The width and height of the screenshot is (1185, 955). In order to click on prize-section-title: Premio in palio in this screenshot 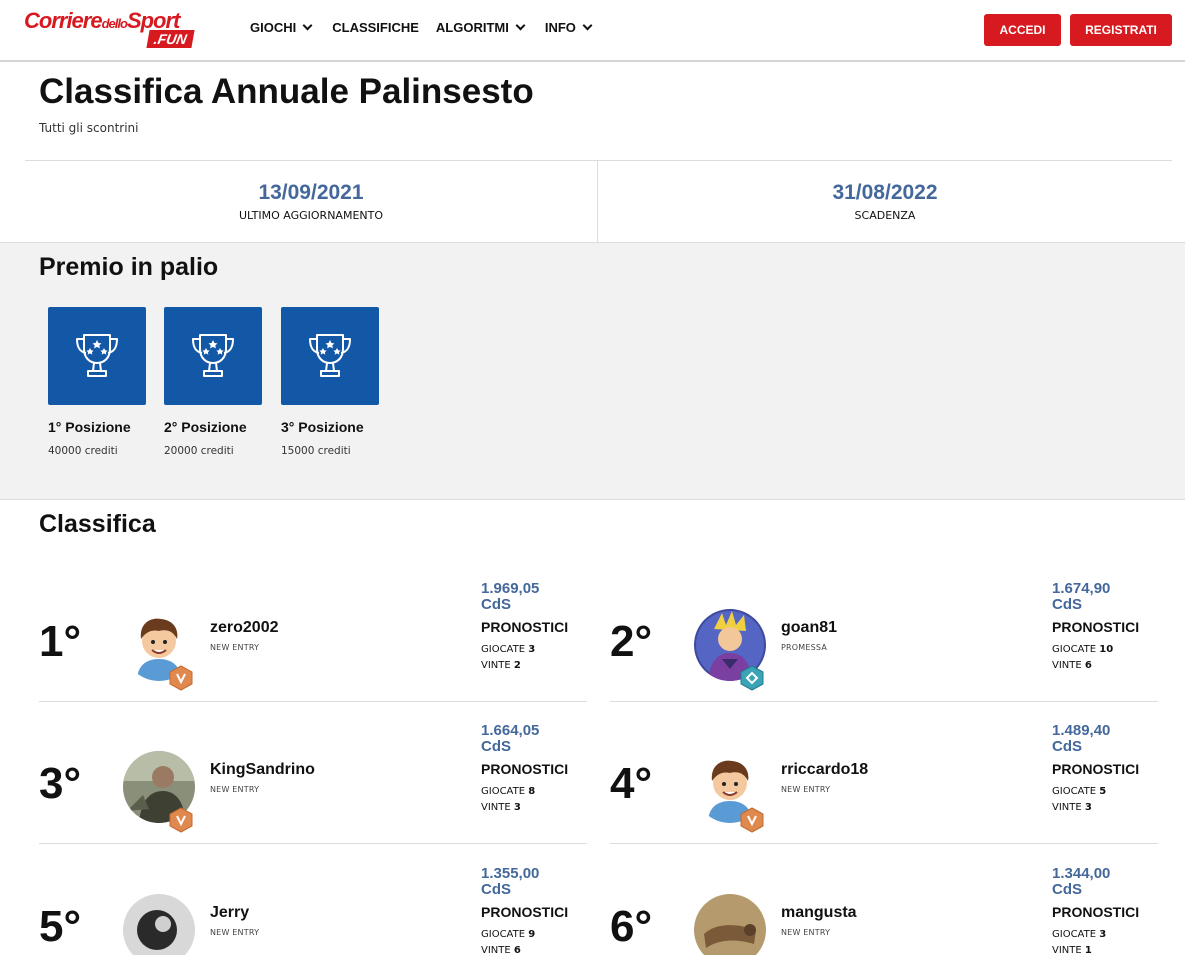, I will do `click(129, 267)`.